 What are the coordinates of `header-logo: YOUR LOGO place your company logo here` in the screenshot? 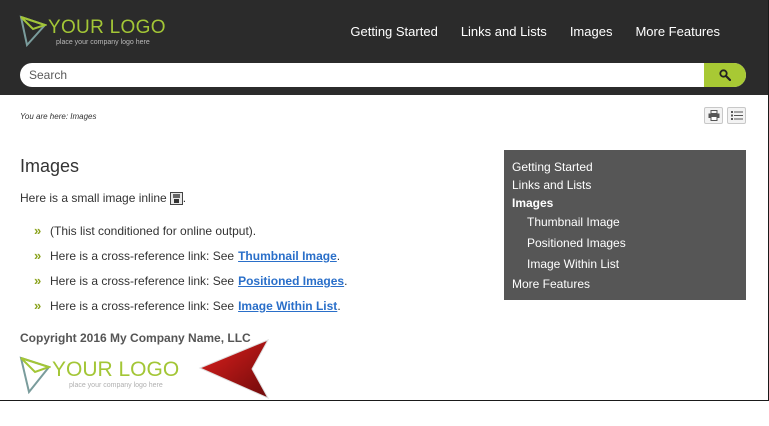 It's located at (99, 34).